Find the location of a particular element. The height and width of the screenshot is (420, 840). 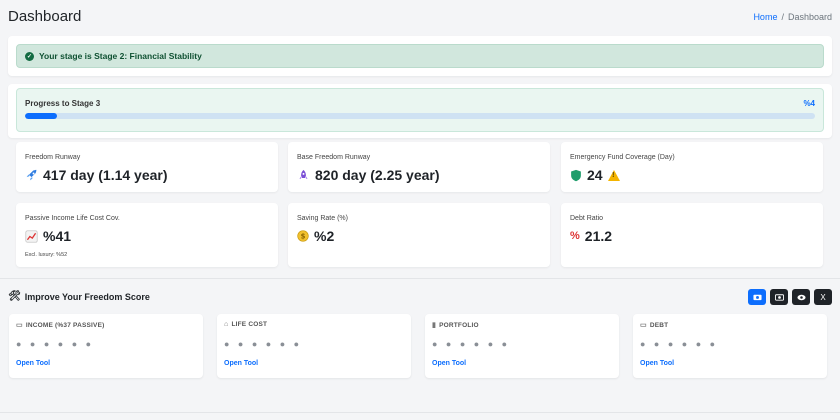

stat-card-debt-ratio: Debt Ratio % 21.2 is located at coordinates (692, 235).